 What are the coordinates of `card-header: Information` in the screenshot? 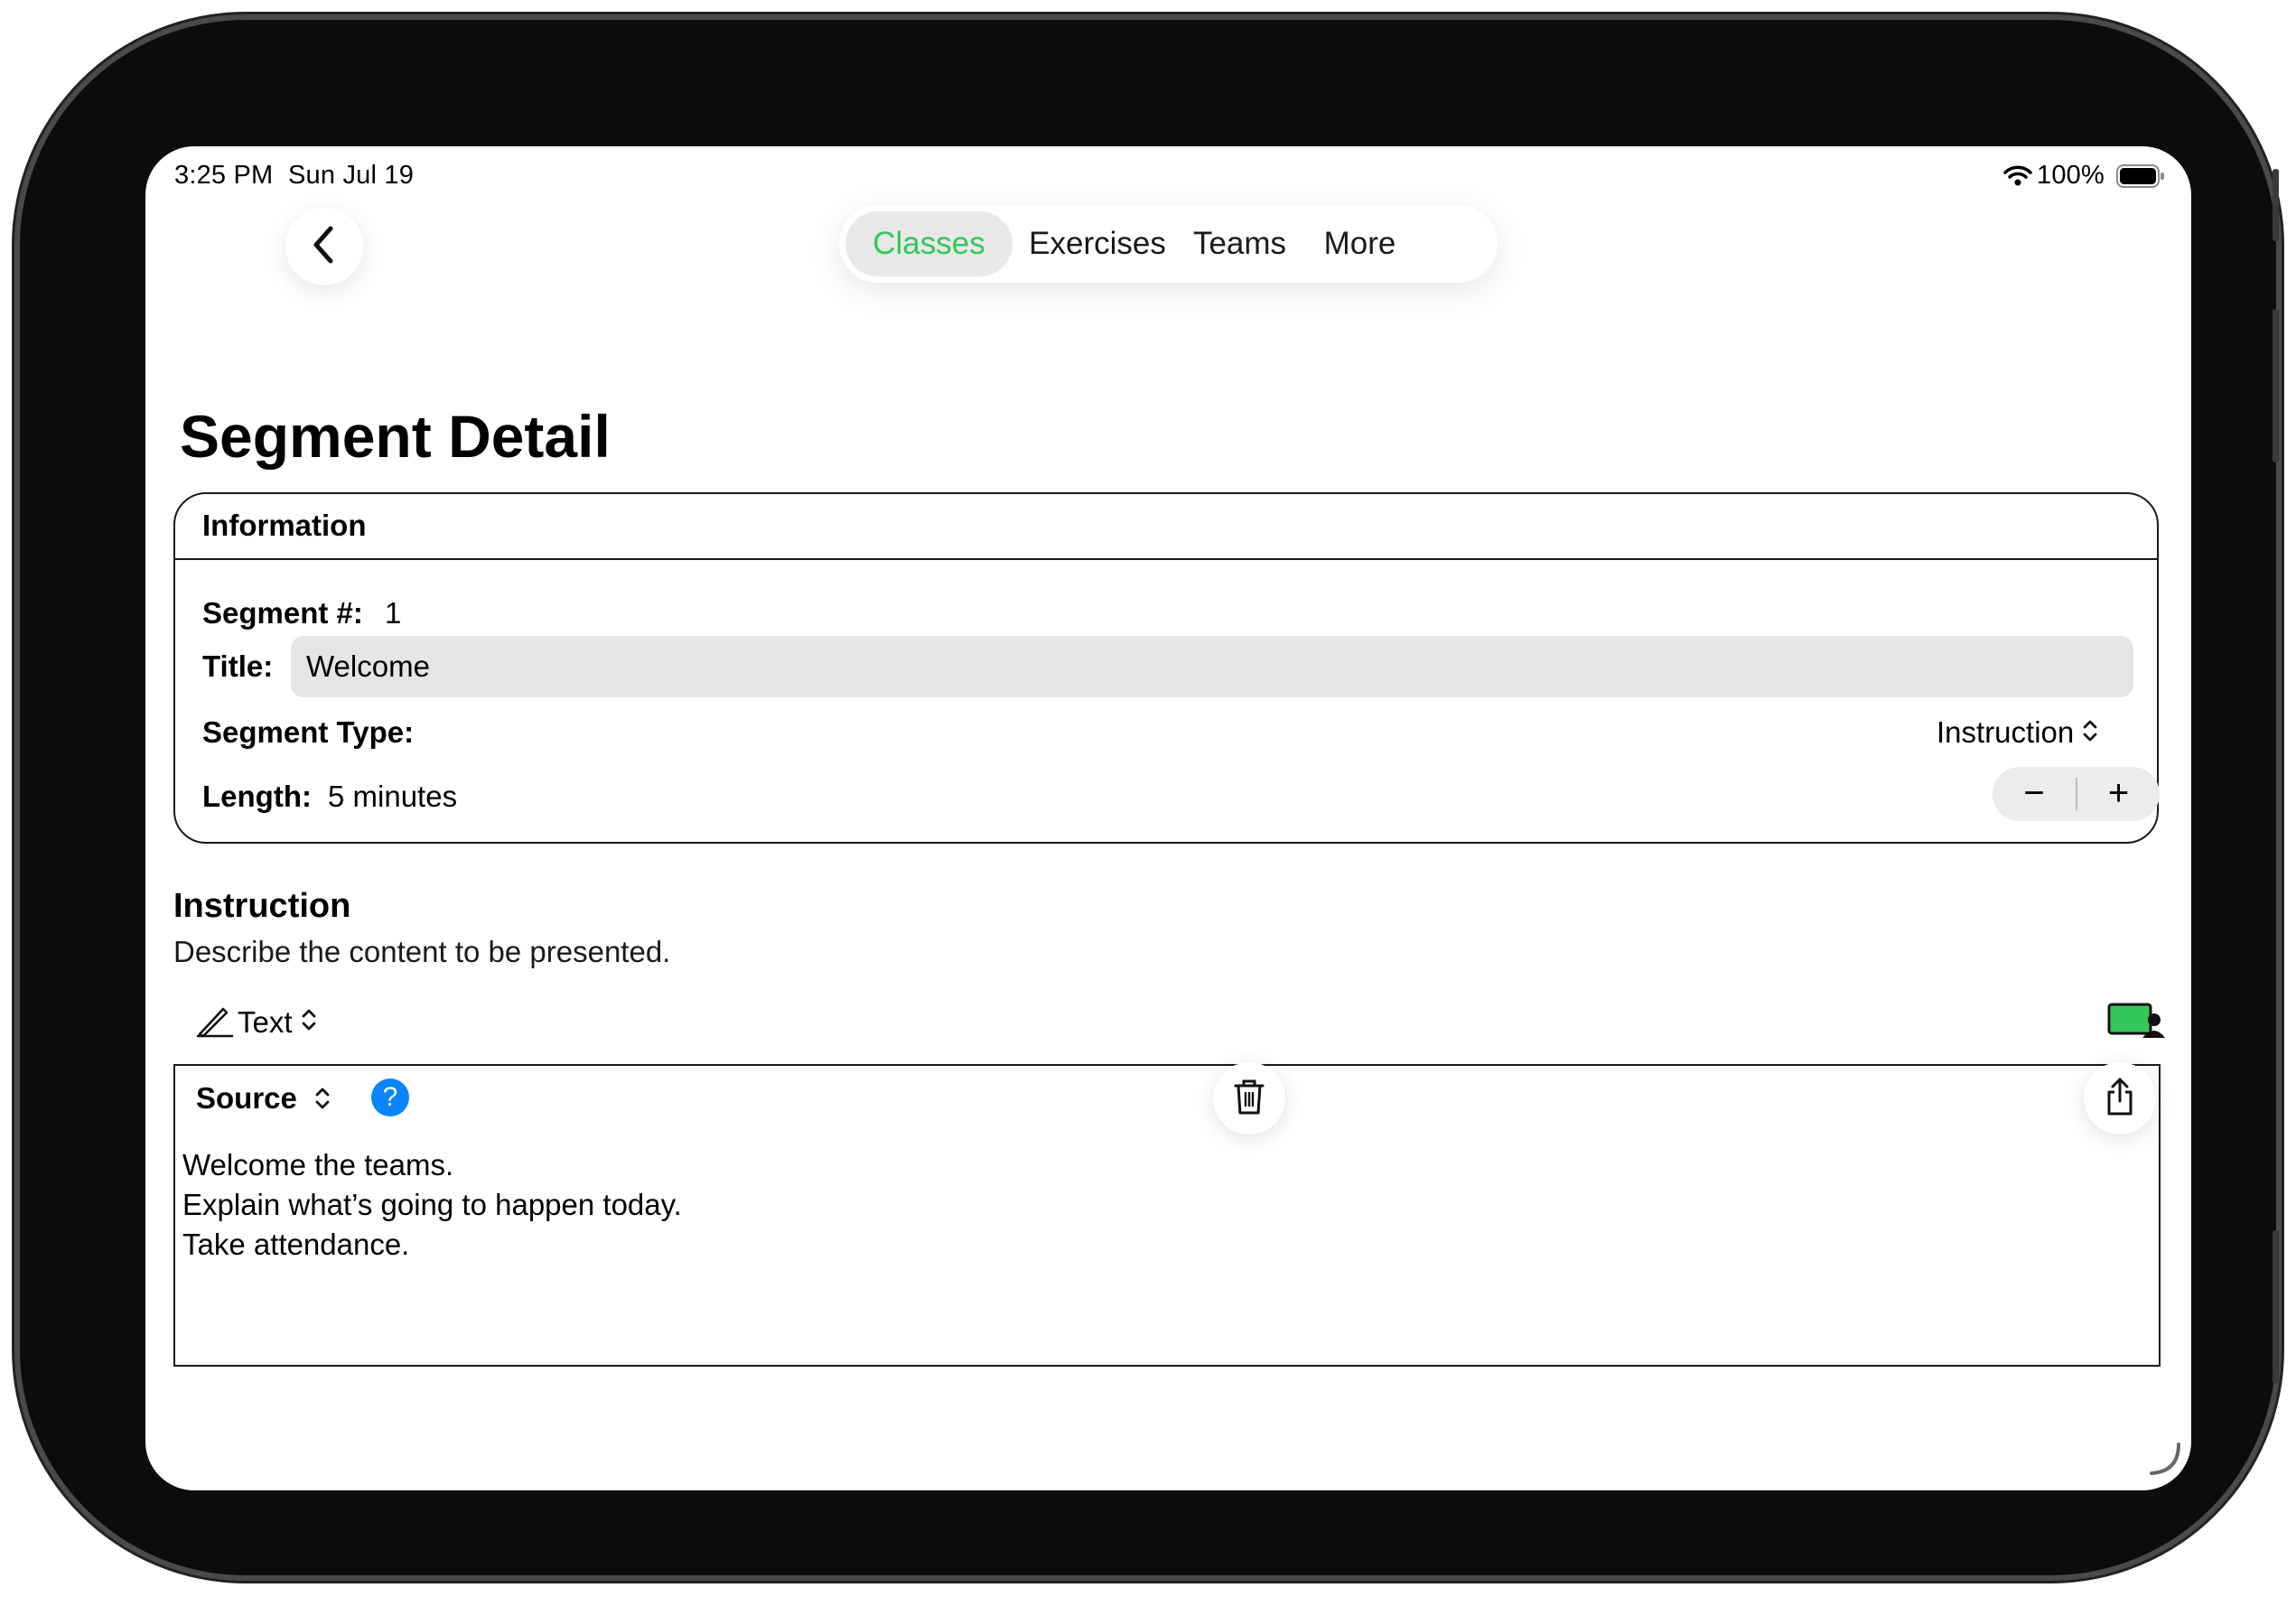 It's located at (1166, 527).